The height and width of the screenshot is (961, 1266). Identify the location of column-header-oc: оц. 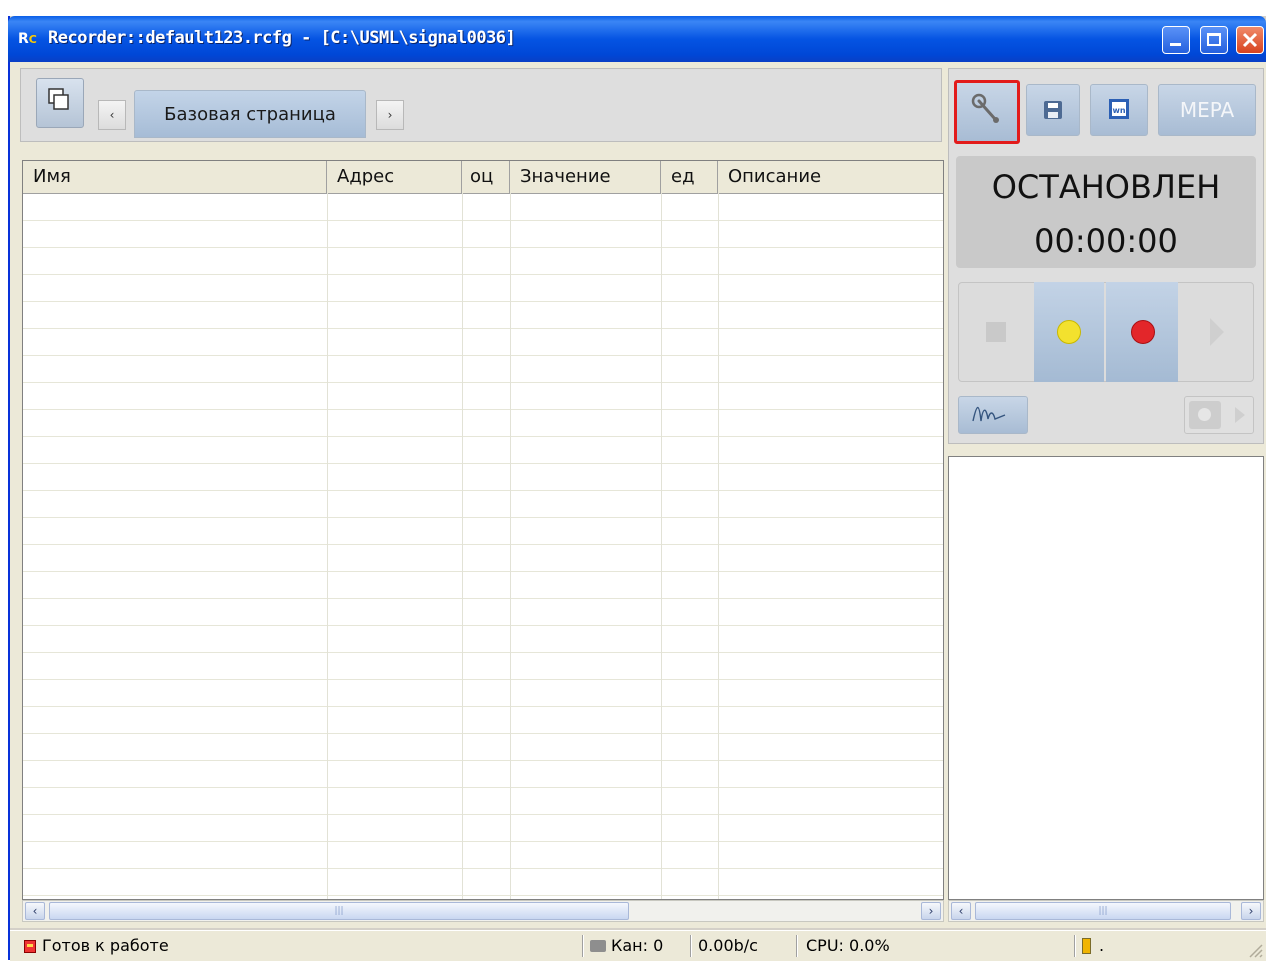
(486, 177).